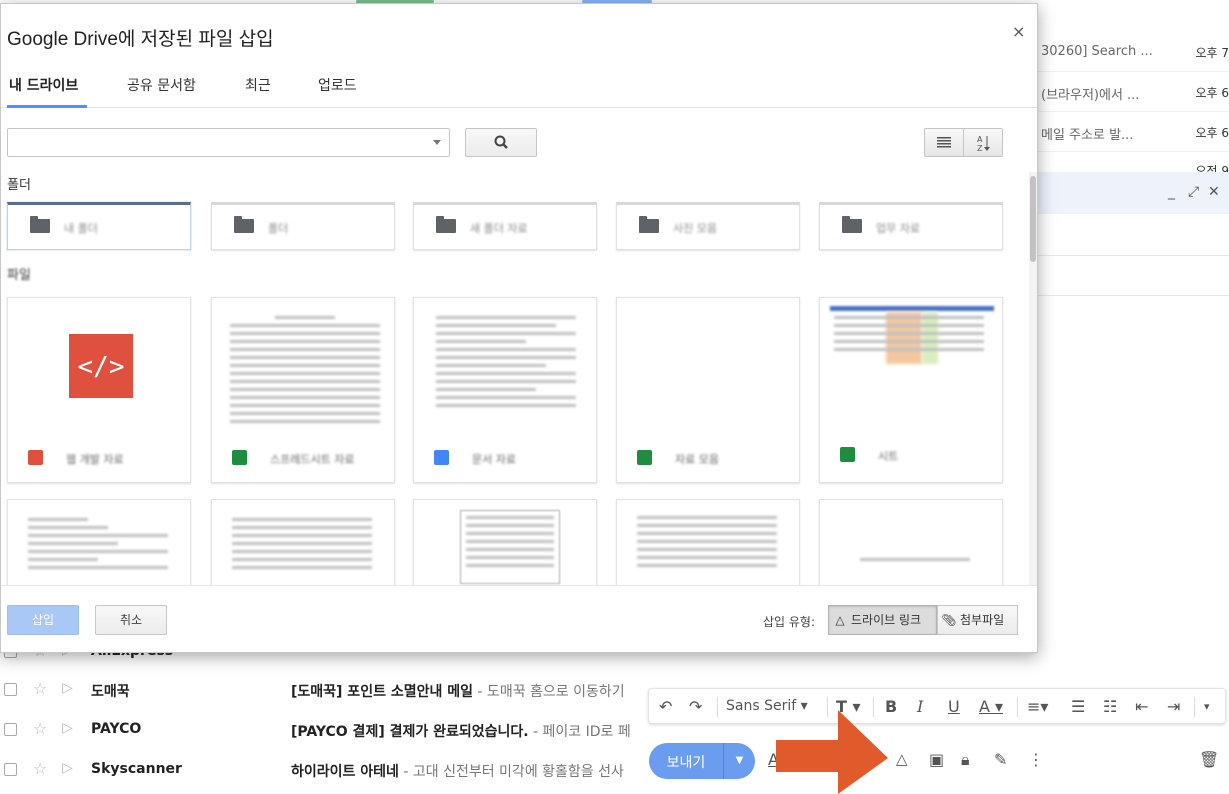 This screenshot has height=794, width=1229. I want to click on send-button: 보내기 ▼, so click(702, 761).